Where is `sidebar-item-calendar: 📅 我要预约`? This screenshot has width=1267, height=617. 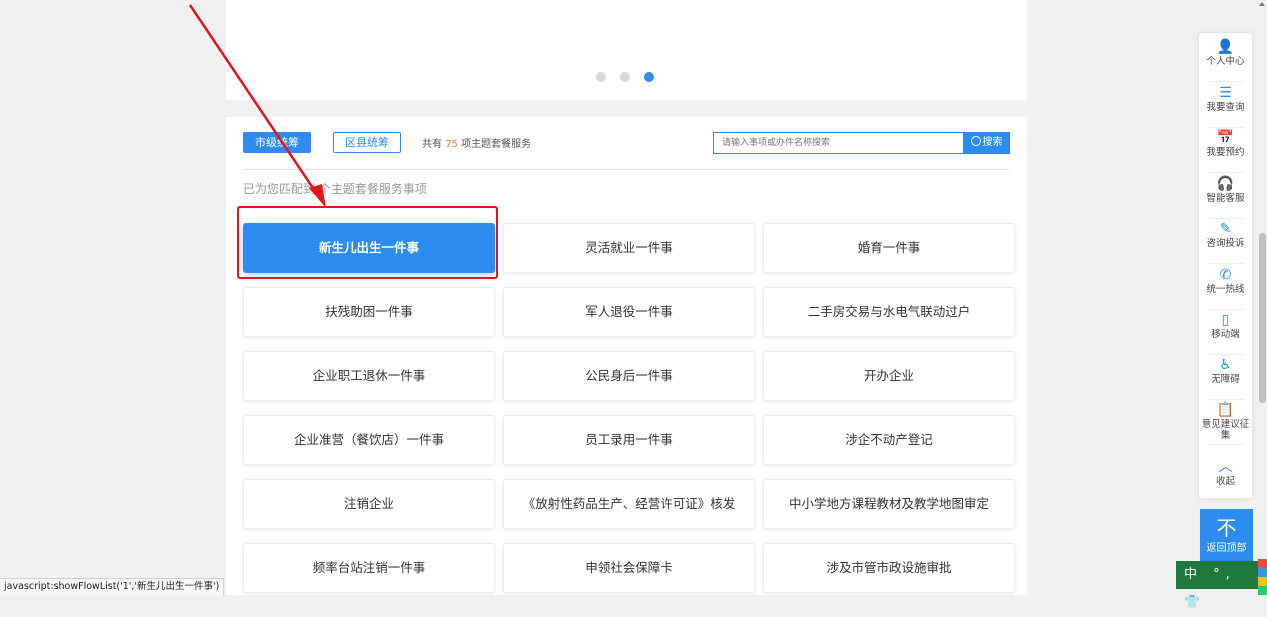 sidebar-item-calendar: 📅 我要预约 is located at coordinates (1225, 144).